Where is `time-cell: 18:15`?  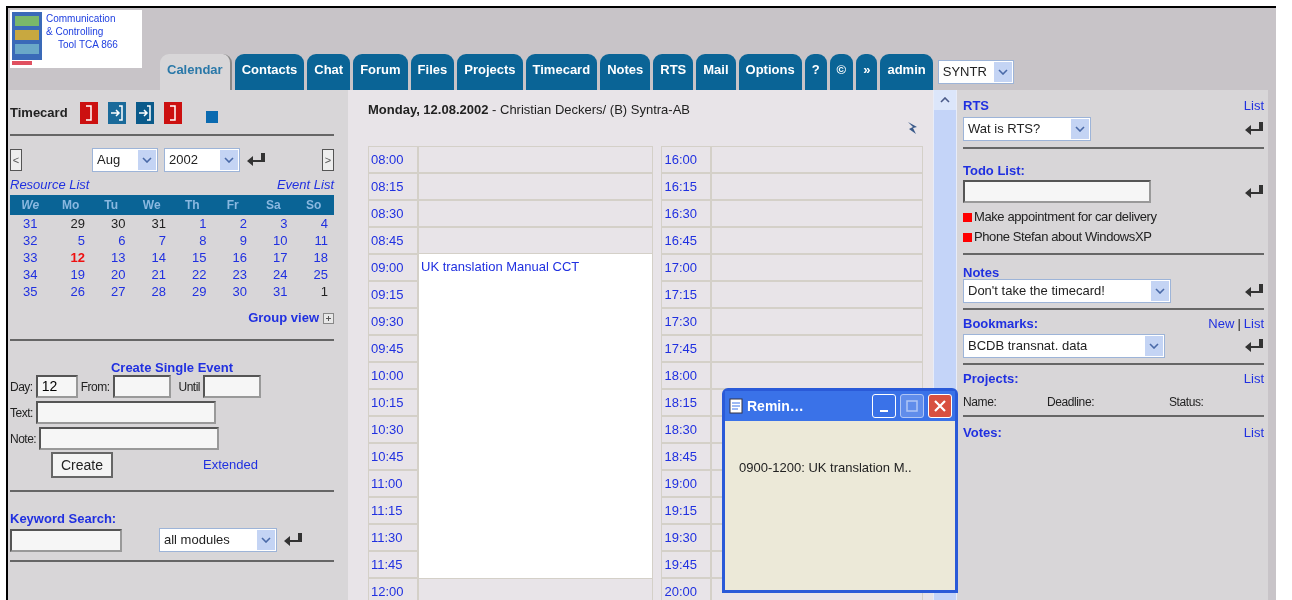
time-cell: 18:15 is located at coordinates (686, 402).